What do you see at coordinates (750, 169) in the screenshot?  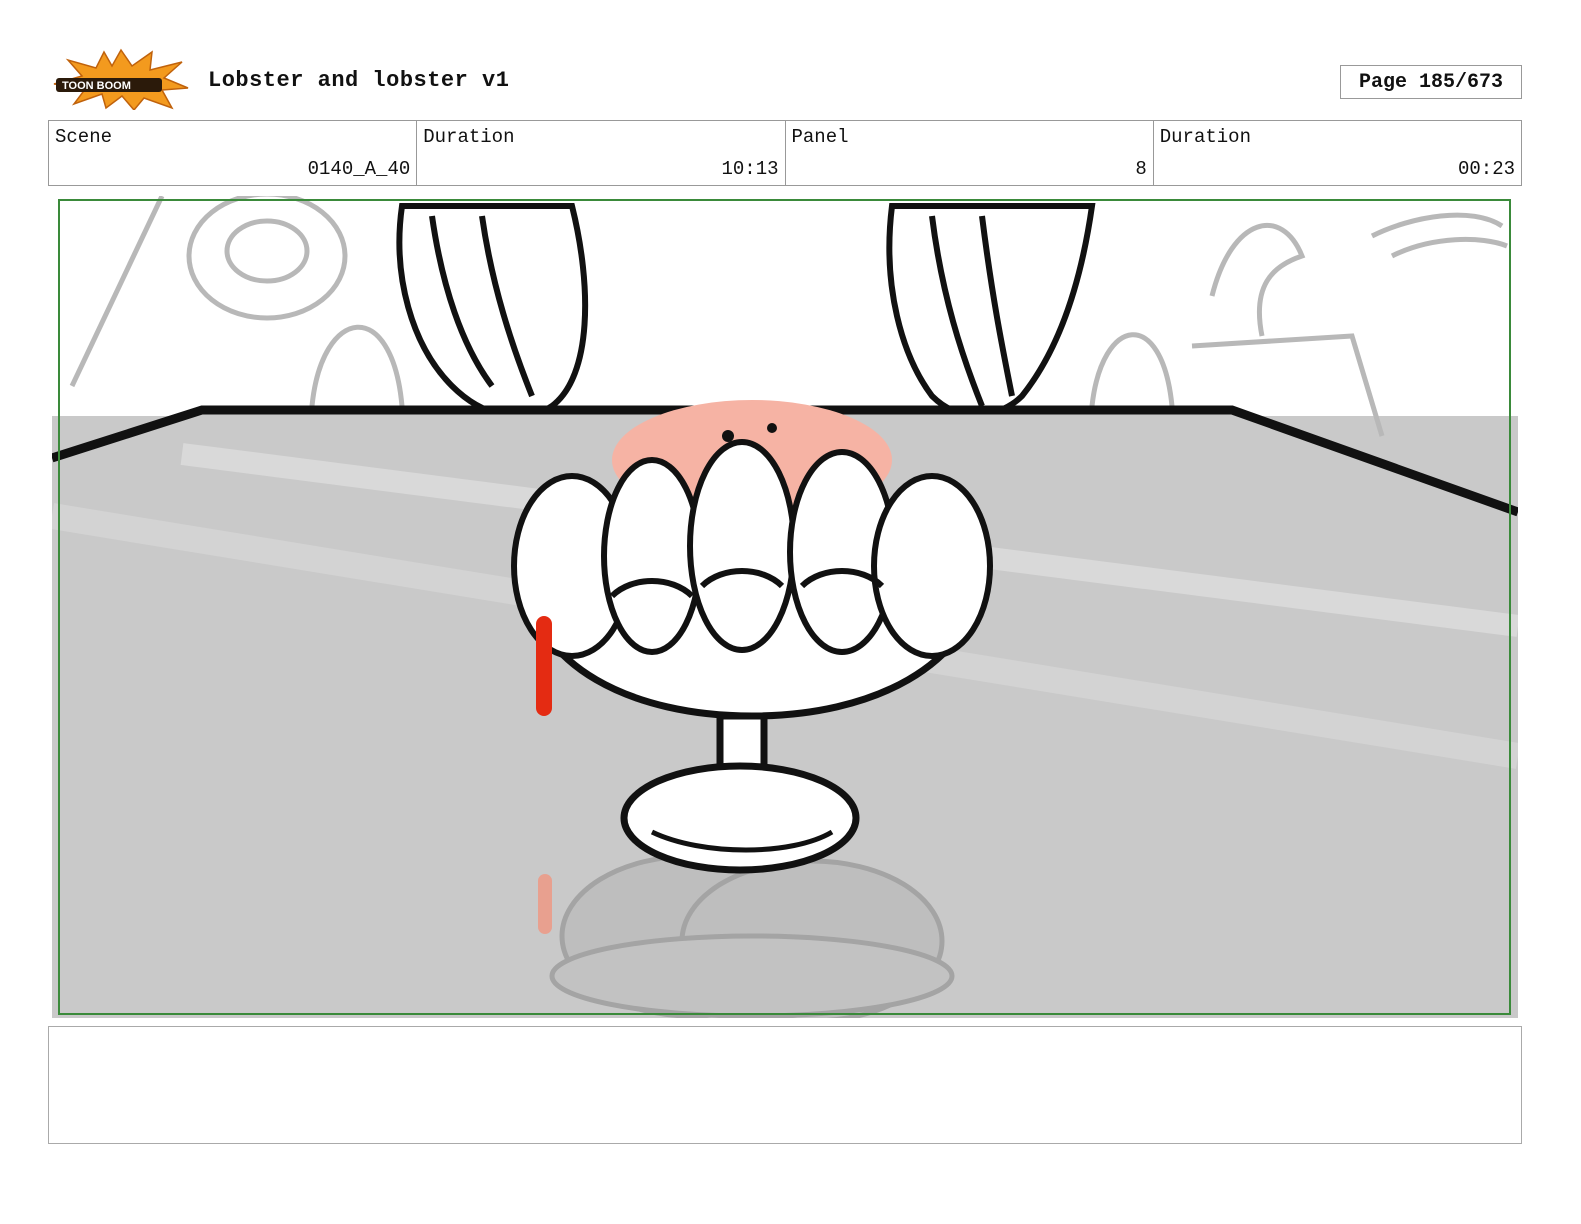 I see `scene-duration-value: 10:13` at bounding box center [750, 169].